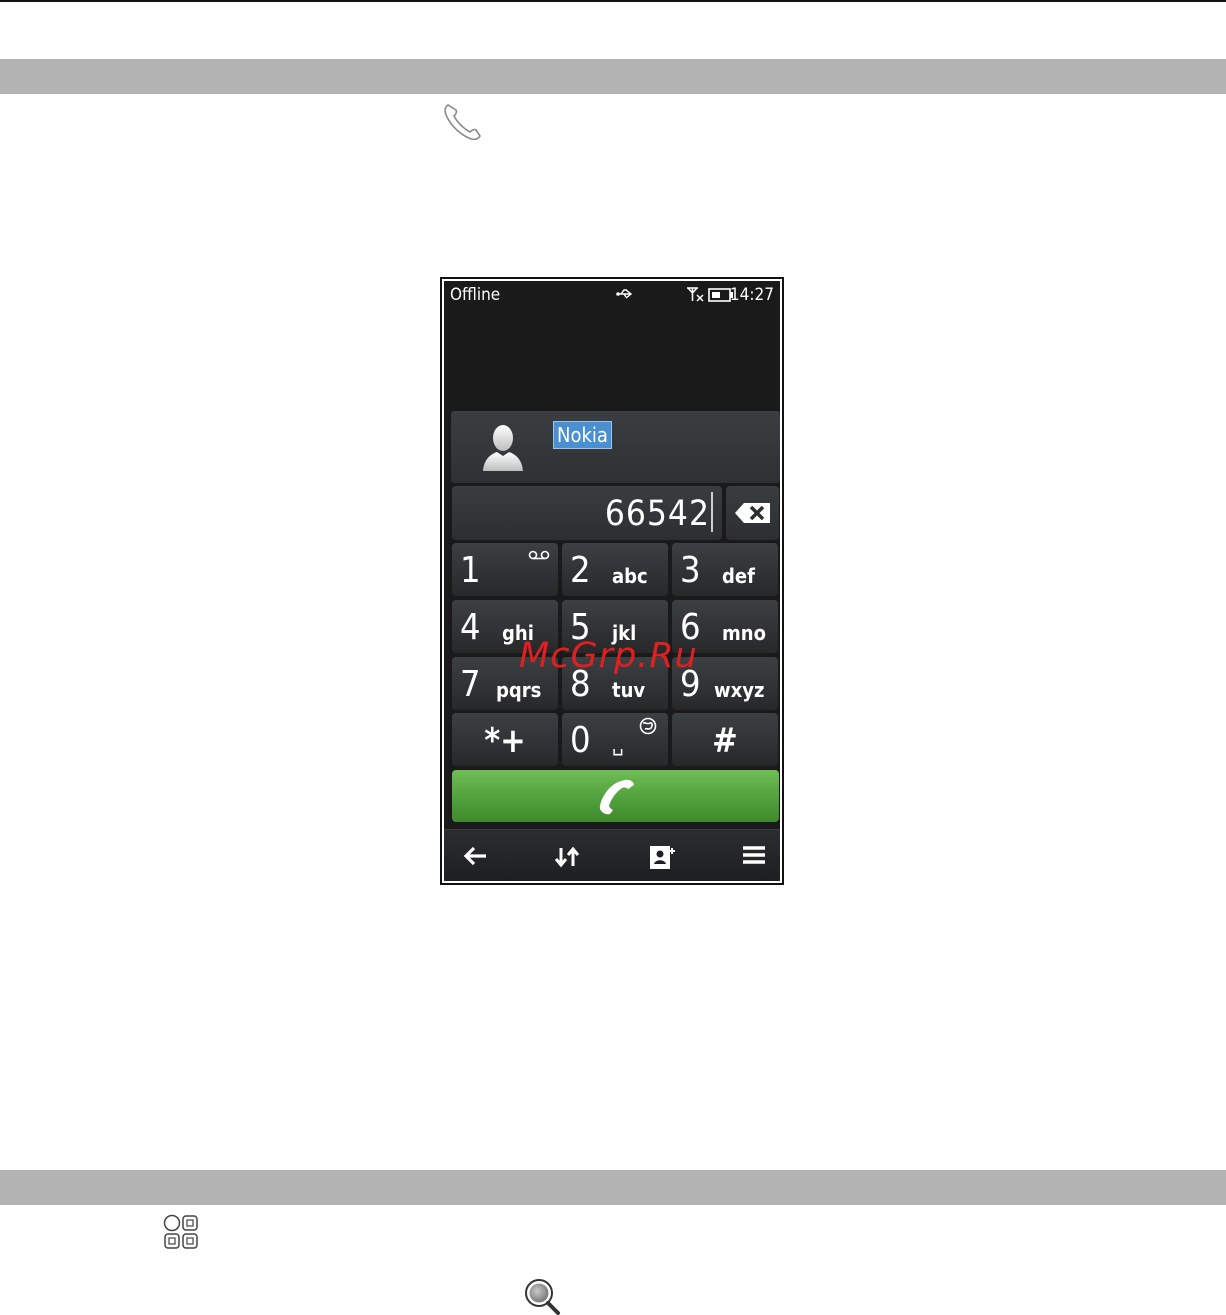  I want to click on globe-icon, so click(648, 726).